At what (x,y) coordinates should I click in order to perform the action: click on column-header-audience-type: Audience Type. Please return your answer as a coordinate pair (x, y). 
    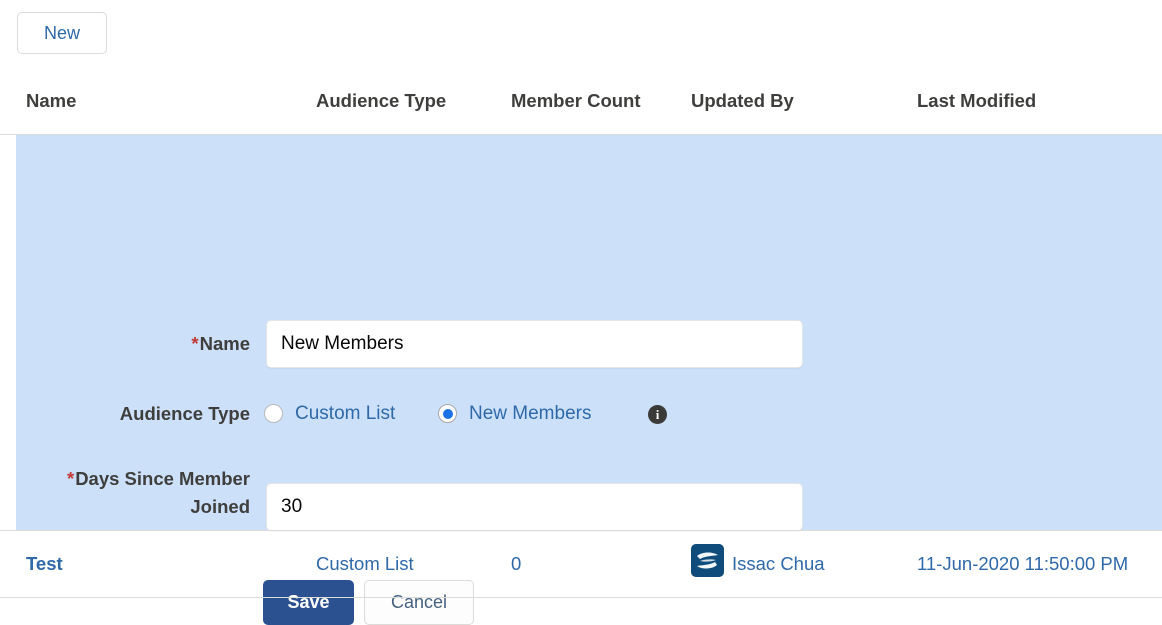
    Looking at the image, I should click on (381, 101).